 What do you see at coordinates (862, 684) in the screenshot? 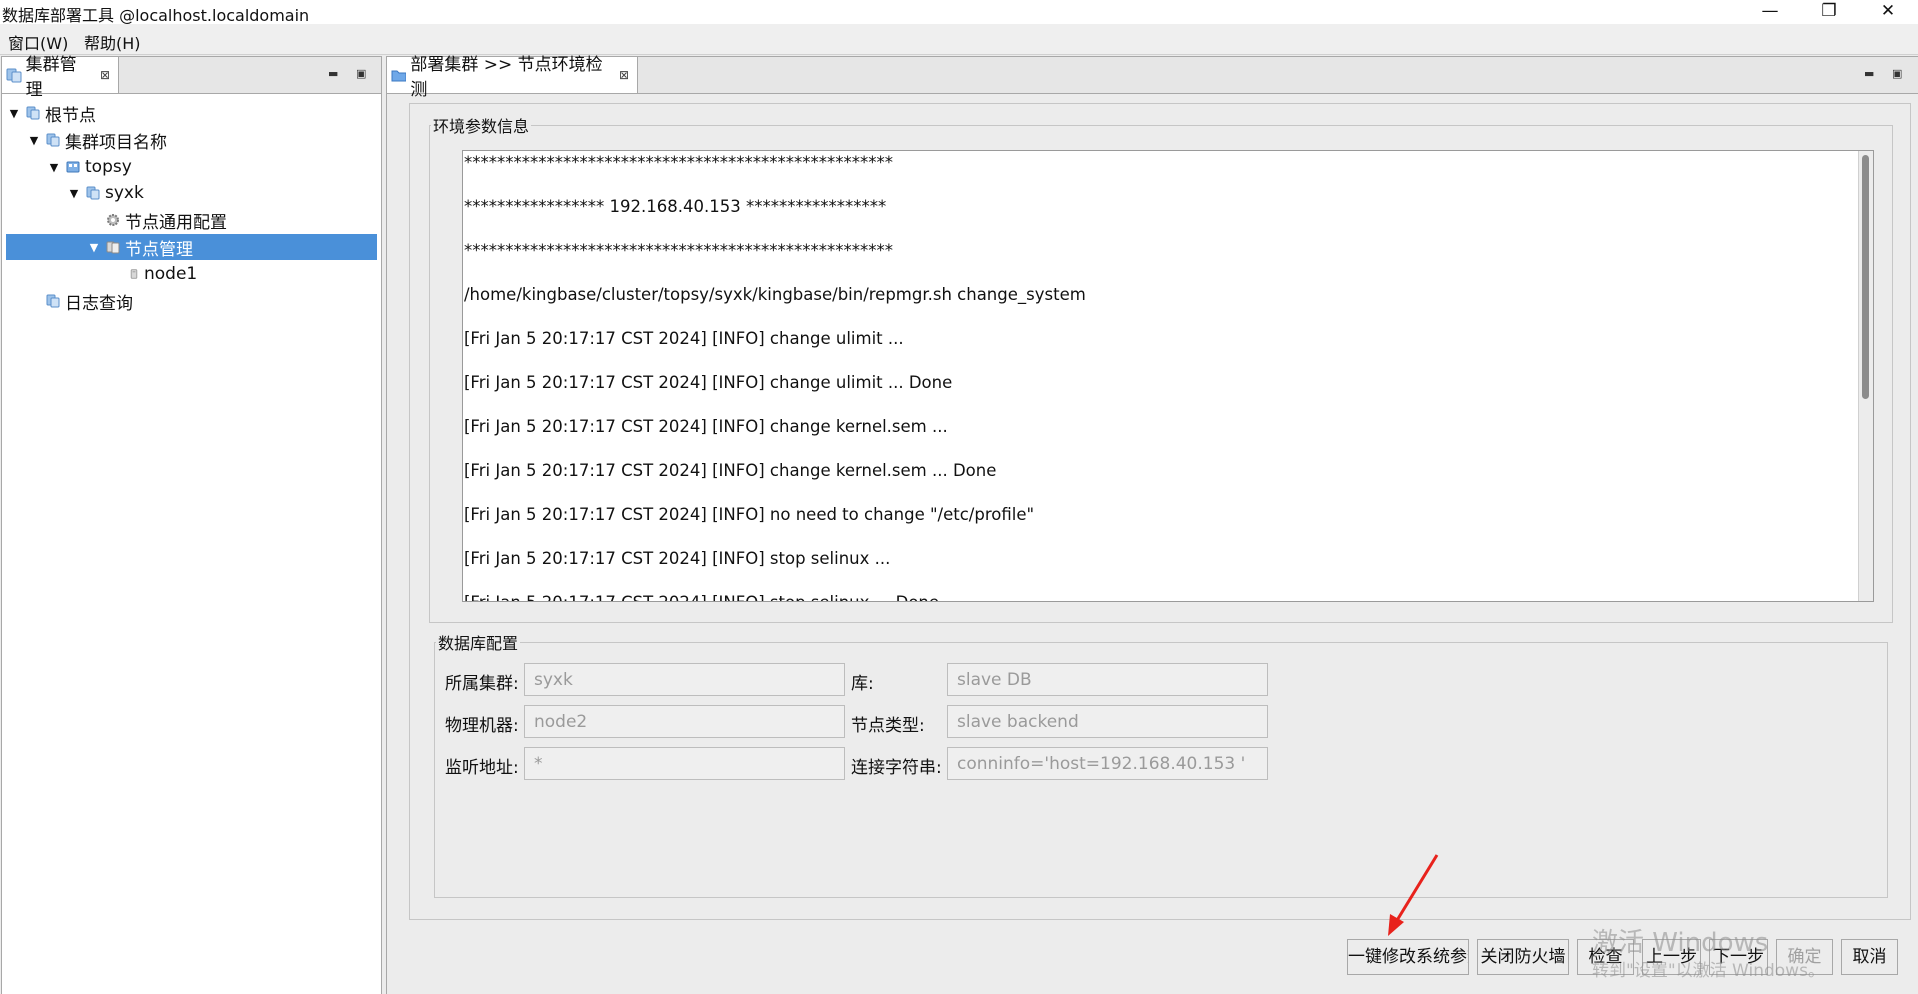
I see `db-label: 库:` at bounding box center [862, 684].